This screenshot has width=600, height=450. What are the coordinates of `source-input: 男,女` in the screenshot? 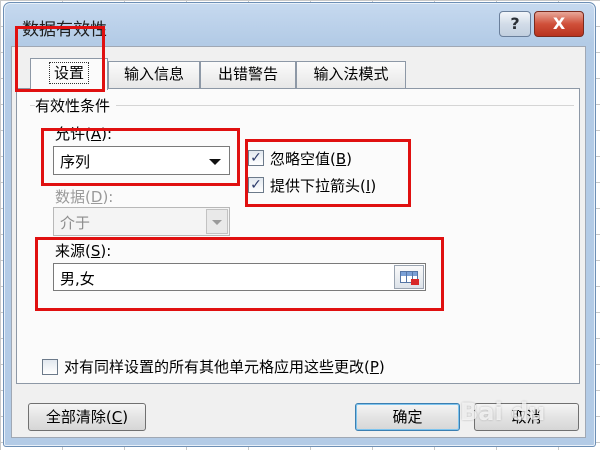 It's located at (239, 277).